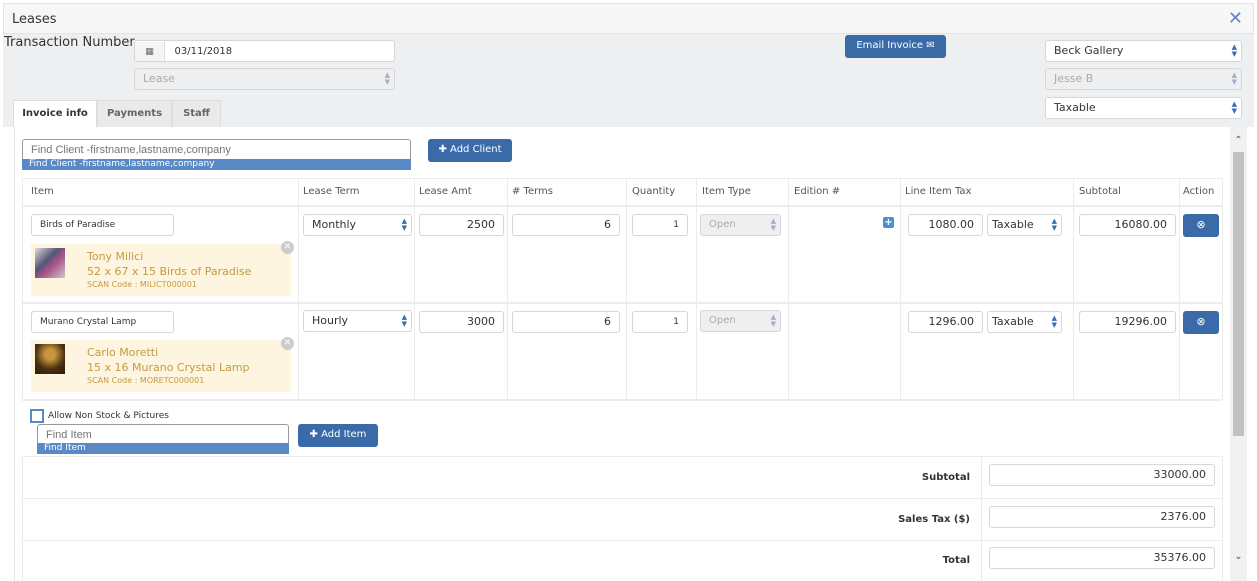 This screenshot has width=1257, height=581. I want to click on staff-select: Jesse B ▲ ▼, so click(1143, 79).